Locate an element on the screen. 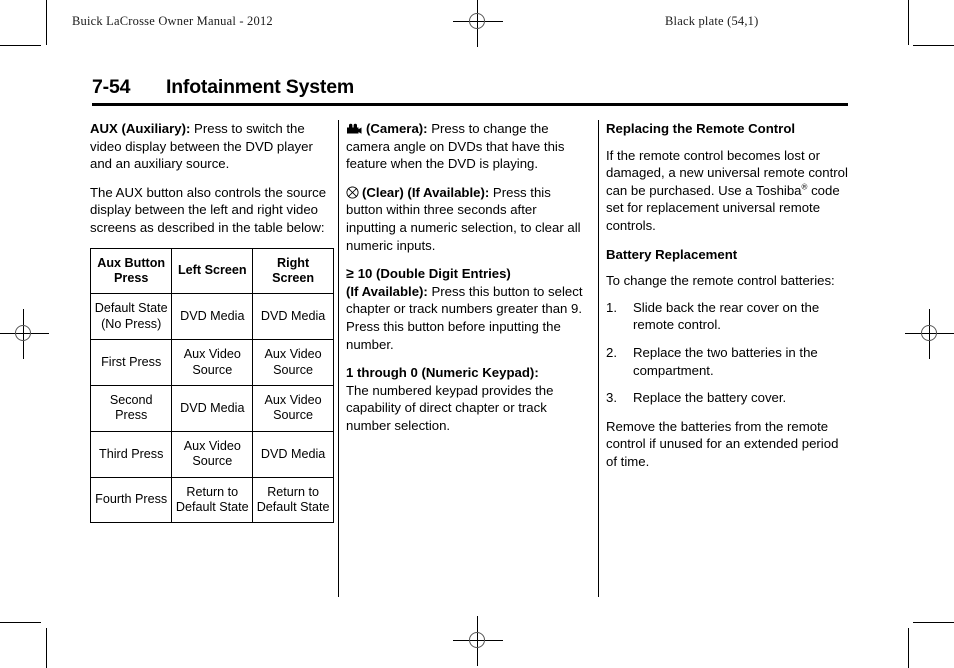  camera-icon is located at coordinates (354, 127).